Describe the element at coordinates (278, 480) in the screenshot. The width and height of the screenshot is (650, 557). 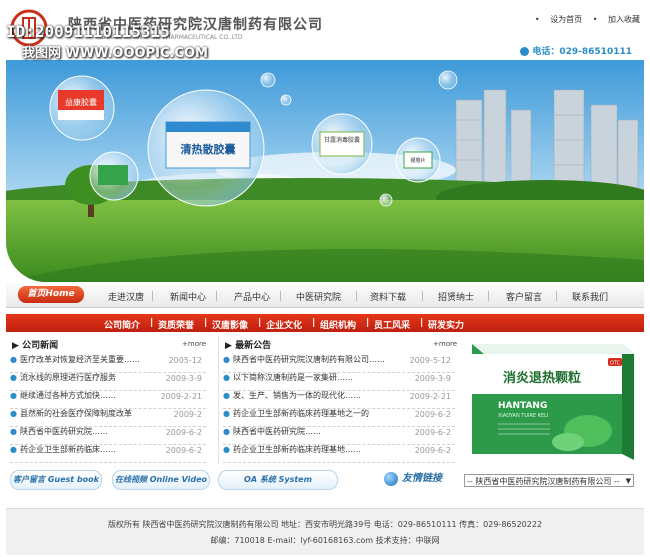
I see `oa-system-button: OA 系统 System` at that location.